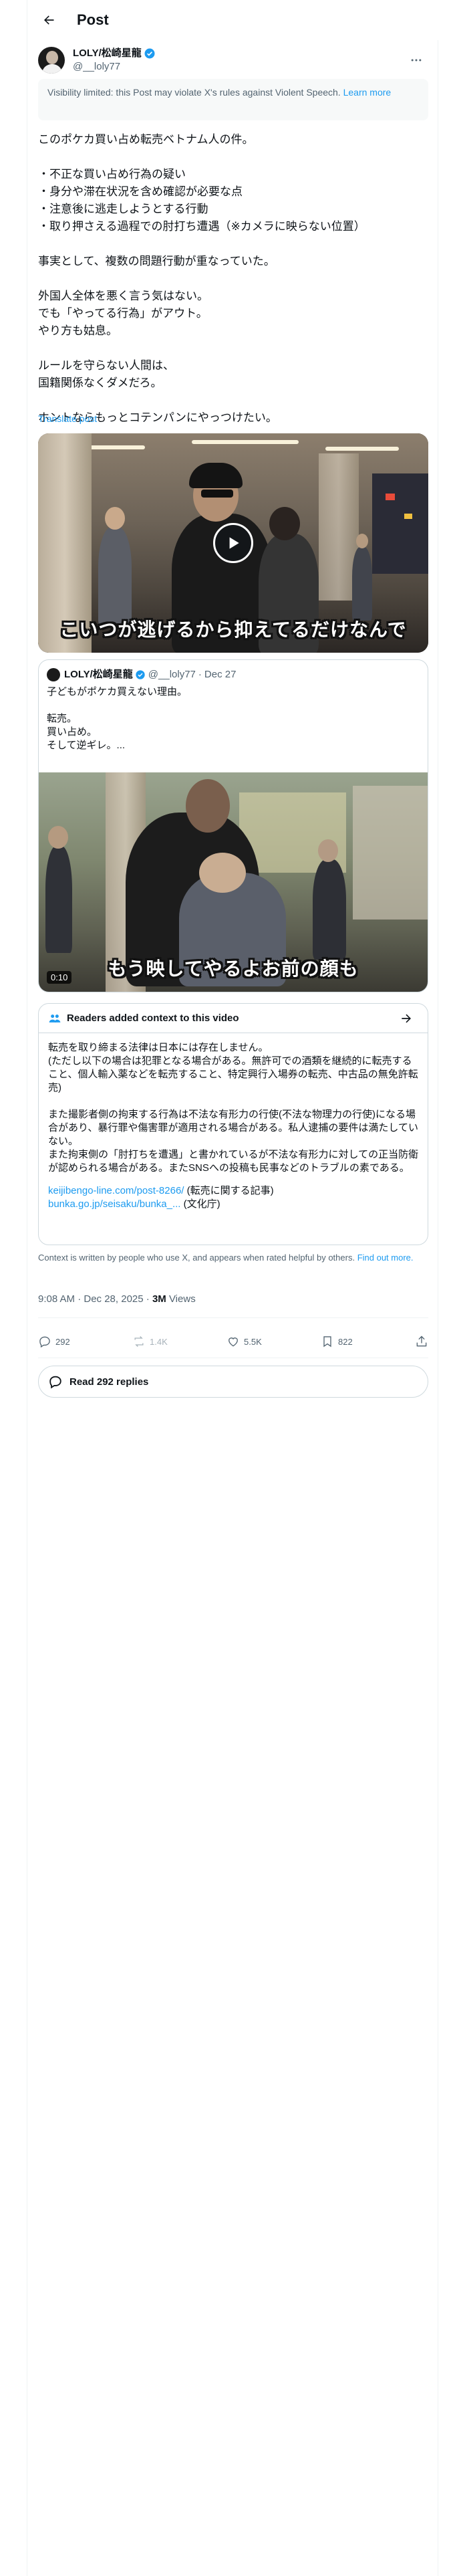 This screenshot has width=451, height=2576. I want to click on arrow-right-icon, so click(409, 1020).